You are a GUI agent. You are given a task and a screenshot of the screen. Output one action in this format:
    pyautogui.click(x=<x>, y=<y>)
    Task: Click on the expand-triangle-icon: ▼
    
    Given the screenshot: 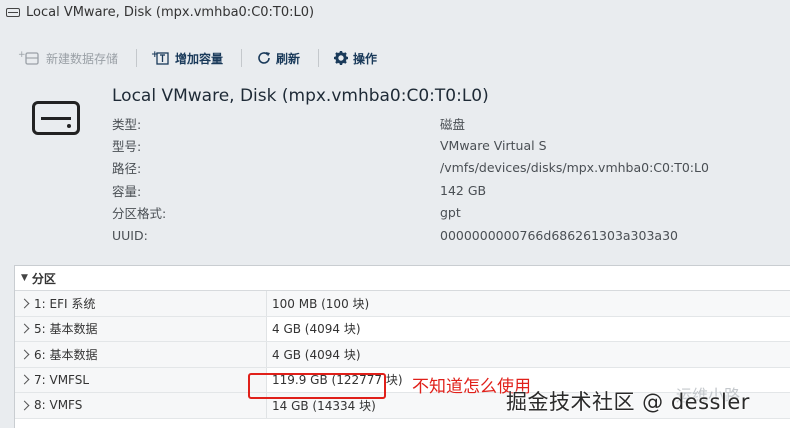 What is the action you would take?
    pyautogui.click(x=24, y=278)
    